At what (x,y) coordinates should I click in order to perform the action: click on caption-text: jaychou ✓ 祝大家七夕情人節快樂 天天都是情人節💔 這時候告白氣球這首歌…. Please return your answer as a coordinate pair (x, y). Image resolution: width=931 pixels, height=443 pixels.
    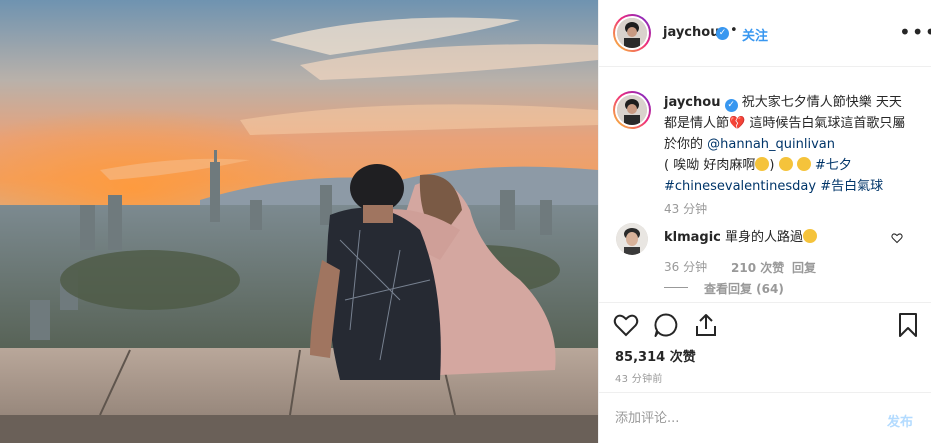
    Looking at the image, I should click on (786, 144).